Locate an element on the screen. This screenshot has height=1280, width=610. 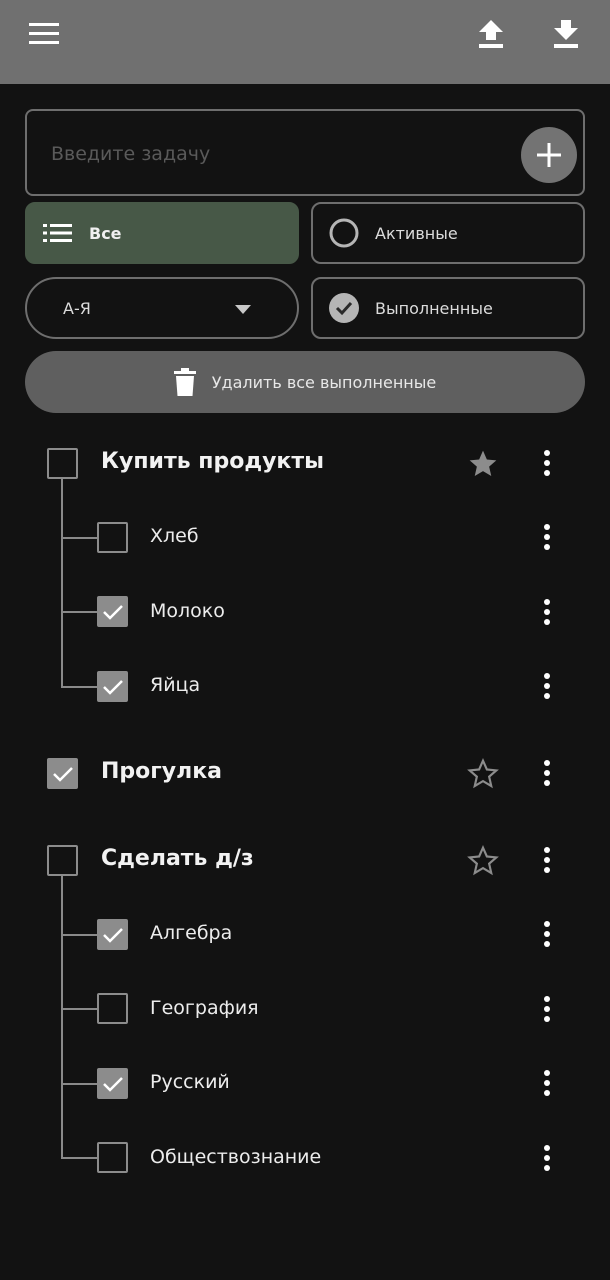
trash-icon is located at coordinates (184, 382).